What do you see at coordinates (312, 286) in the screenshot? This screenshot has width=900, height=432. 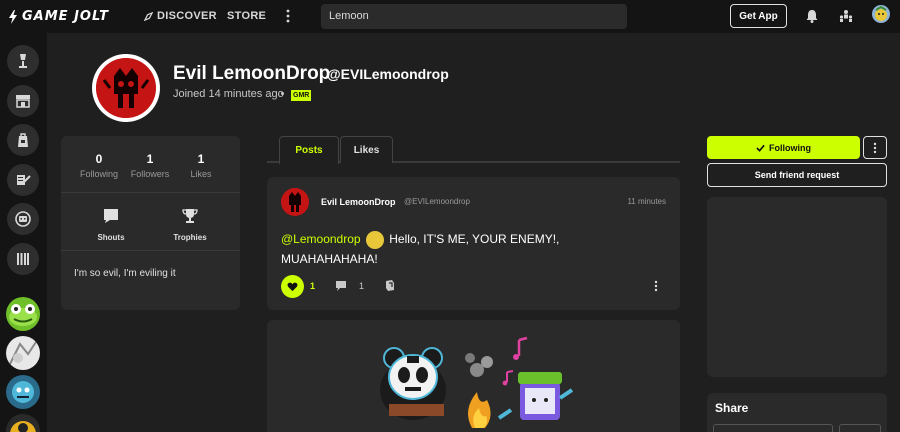 I see `like-count: 1` at bounding box center [312, 286].